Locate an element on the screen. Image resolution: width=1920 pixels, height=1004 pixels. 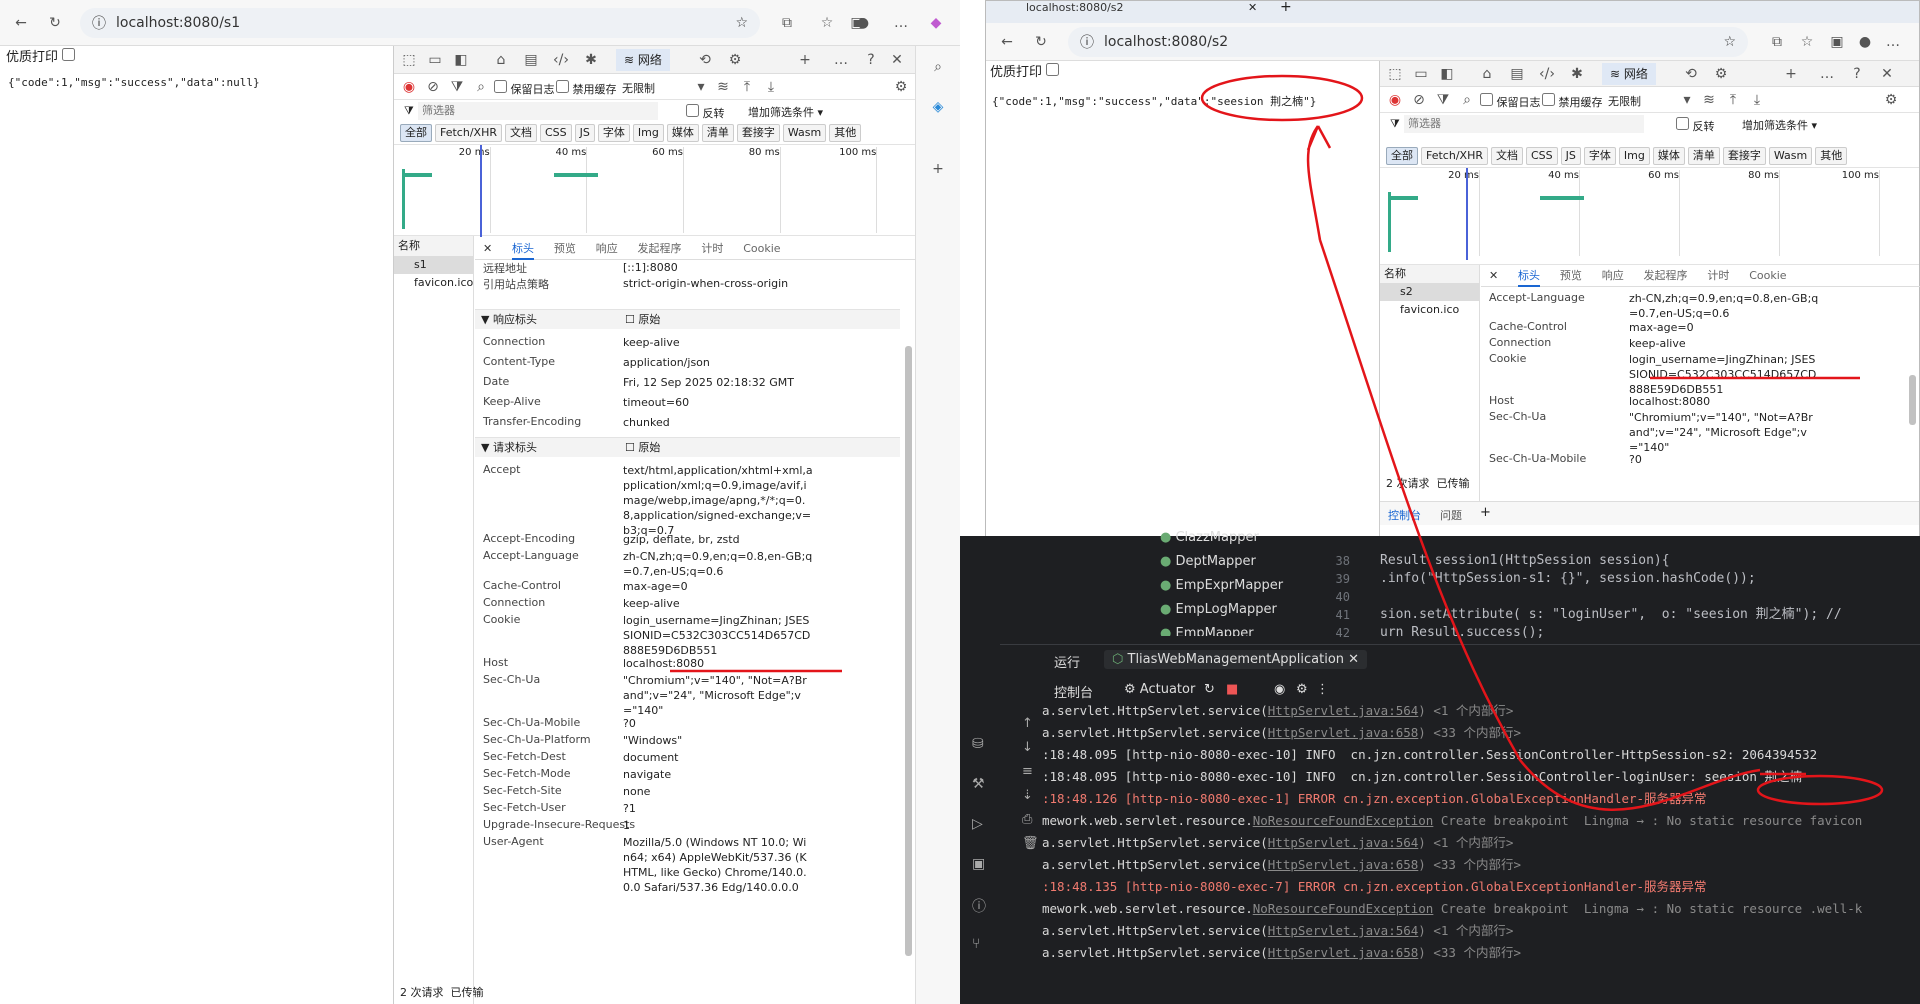
rerun-icon: ↻ is located at coordinates (1209, 689).